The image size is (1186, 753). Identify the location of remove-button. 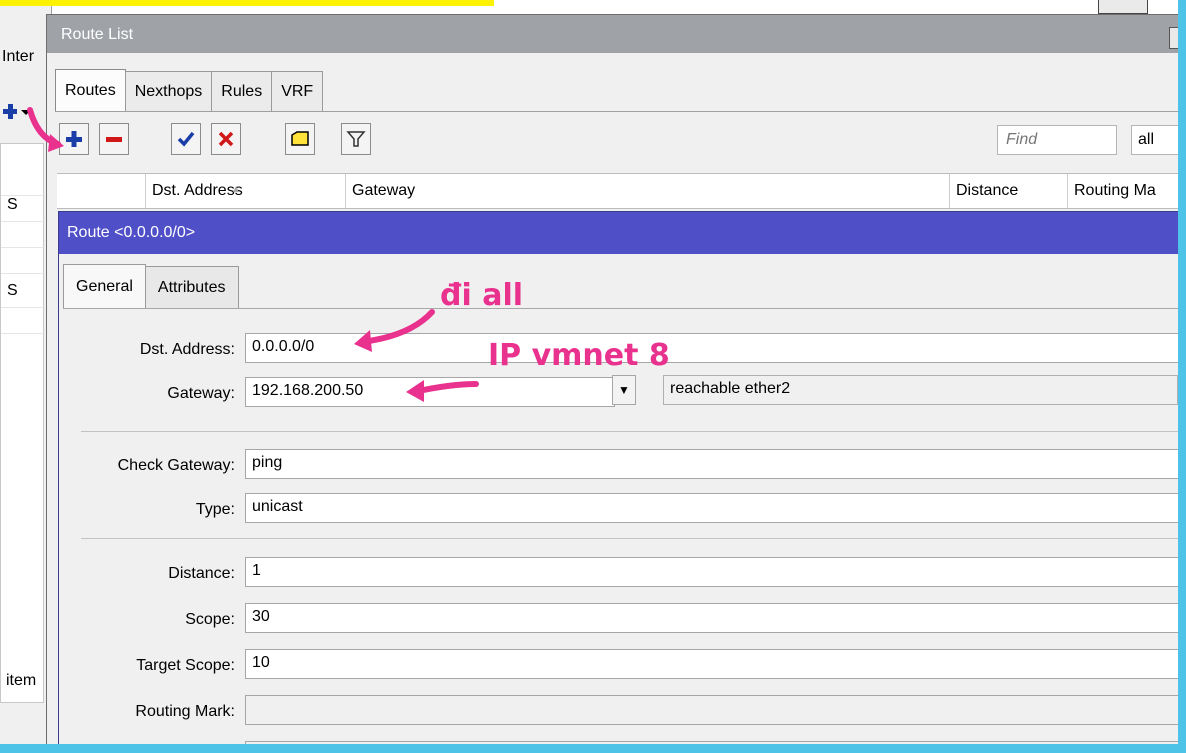
(114, 139).